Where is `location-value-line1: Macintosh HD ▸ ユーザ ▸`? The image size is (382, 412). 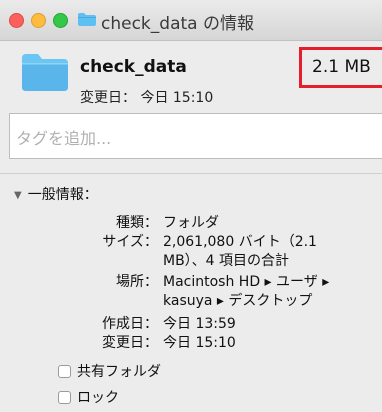
location-value-line1: Macintosh HD ▸ ユーザ ▸ is located at coordinates (246, 282).